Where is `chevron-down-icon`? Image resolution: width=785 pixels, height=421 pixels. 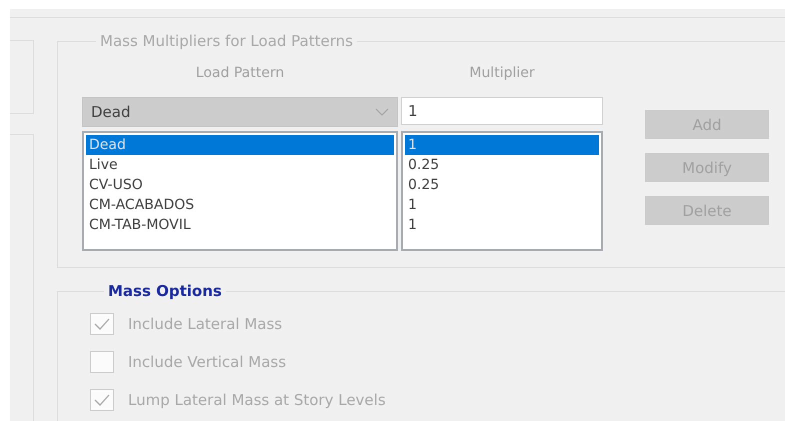
chevron-down-icon is located at coordinates (382, 112).